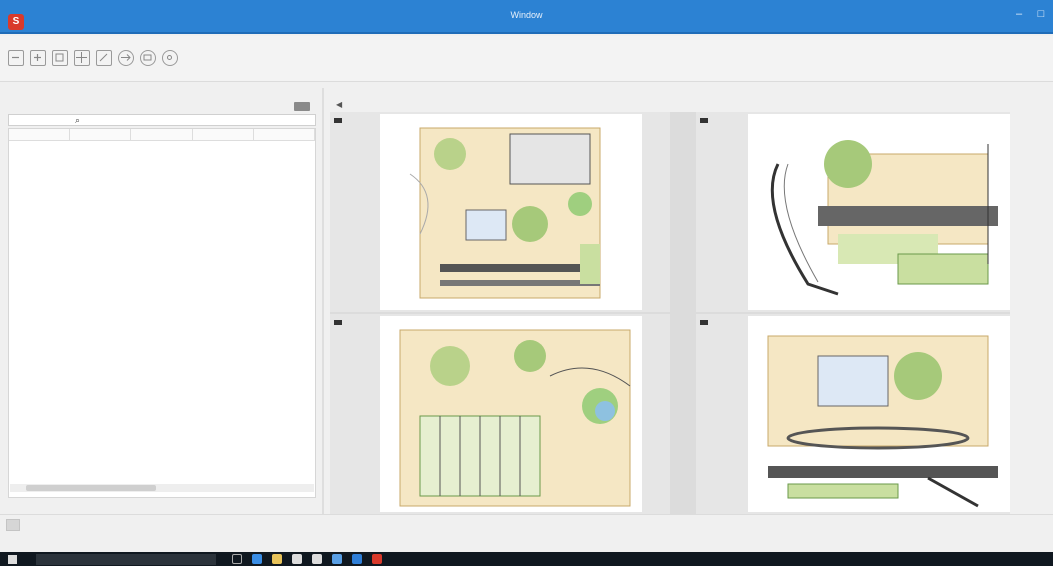  I want to click on file-list-header, so click(162, 135).